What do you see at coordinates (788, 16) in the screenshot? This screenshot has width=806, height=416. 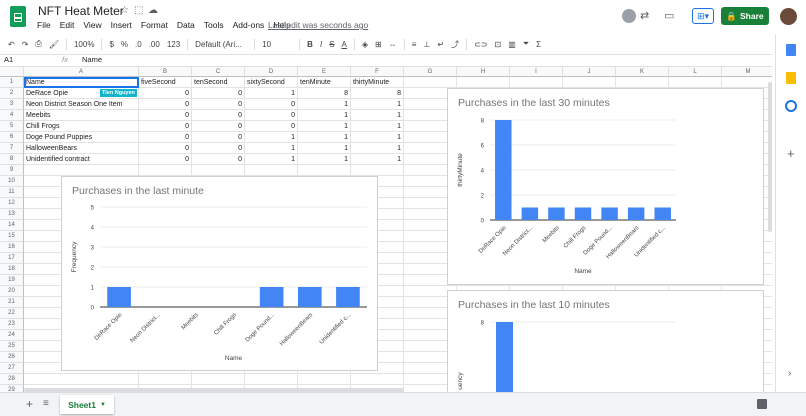 I see `account-avatar` at bounding box center [788, 16].